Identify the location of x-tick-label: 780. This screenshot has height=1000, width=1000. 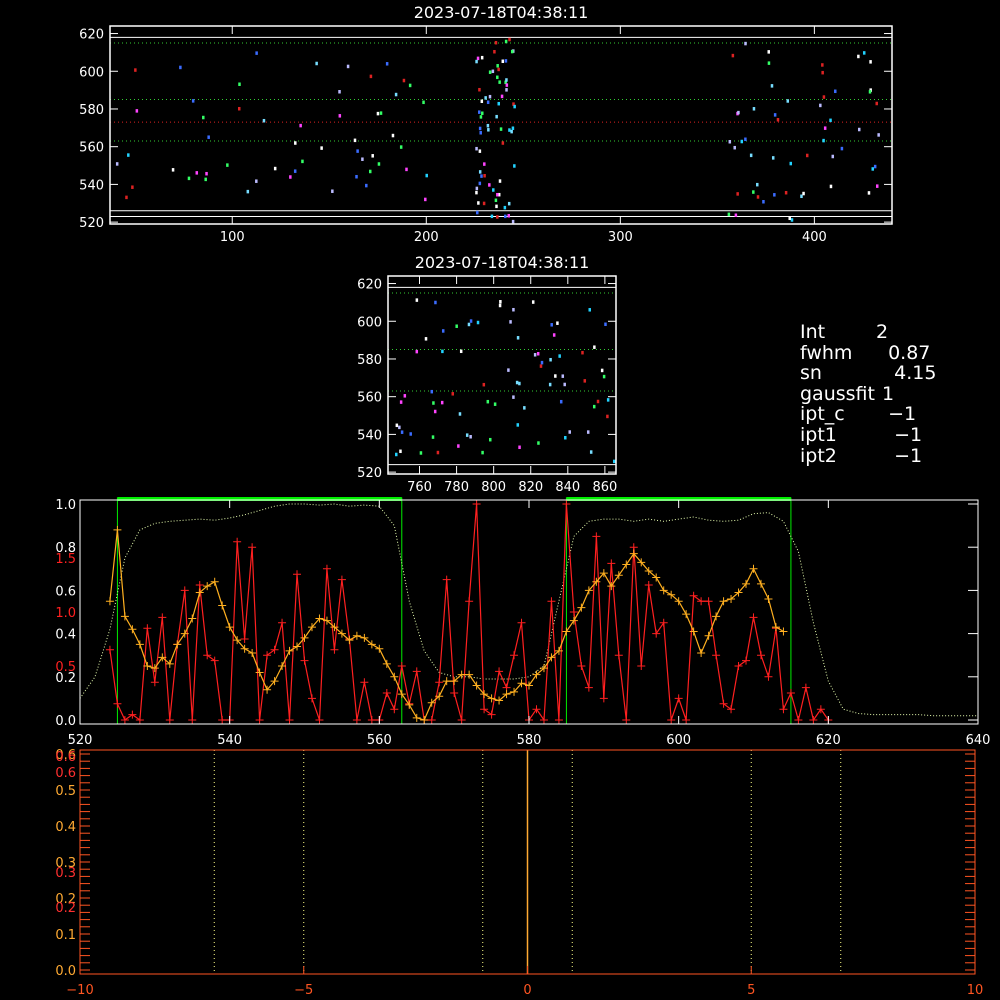
(456, 487).